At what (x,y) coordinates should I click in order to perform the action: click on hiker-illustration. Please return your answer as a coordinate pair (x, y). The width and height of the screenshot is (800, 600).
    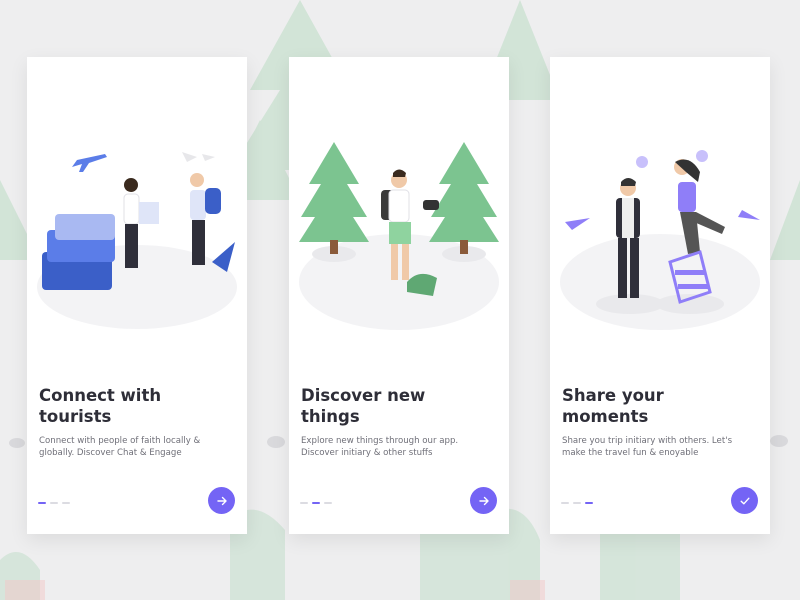
    Looking at the image, I should click on (399, 236).